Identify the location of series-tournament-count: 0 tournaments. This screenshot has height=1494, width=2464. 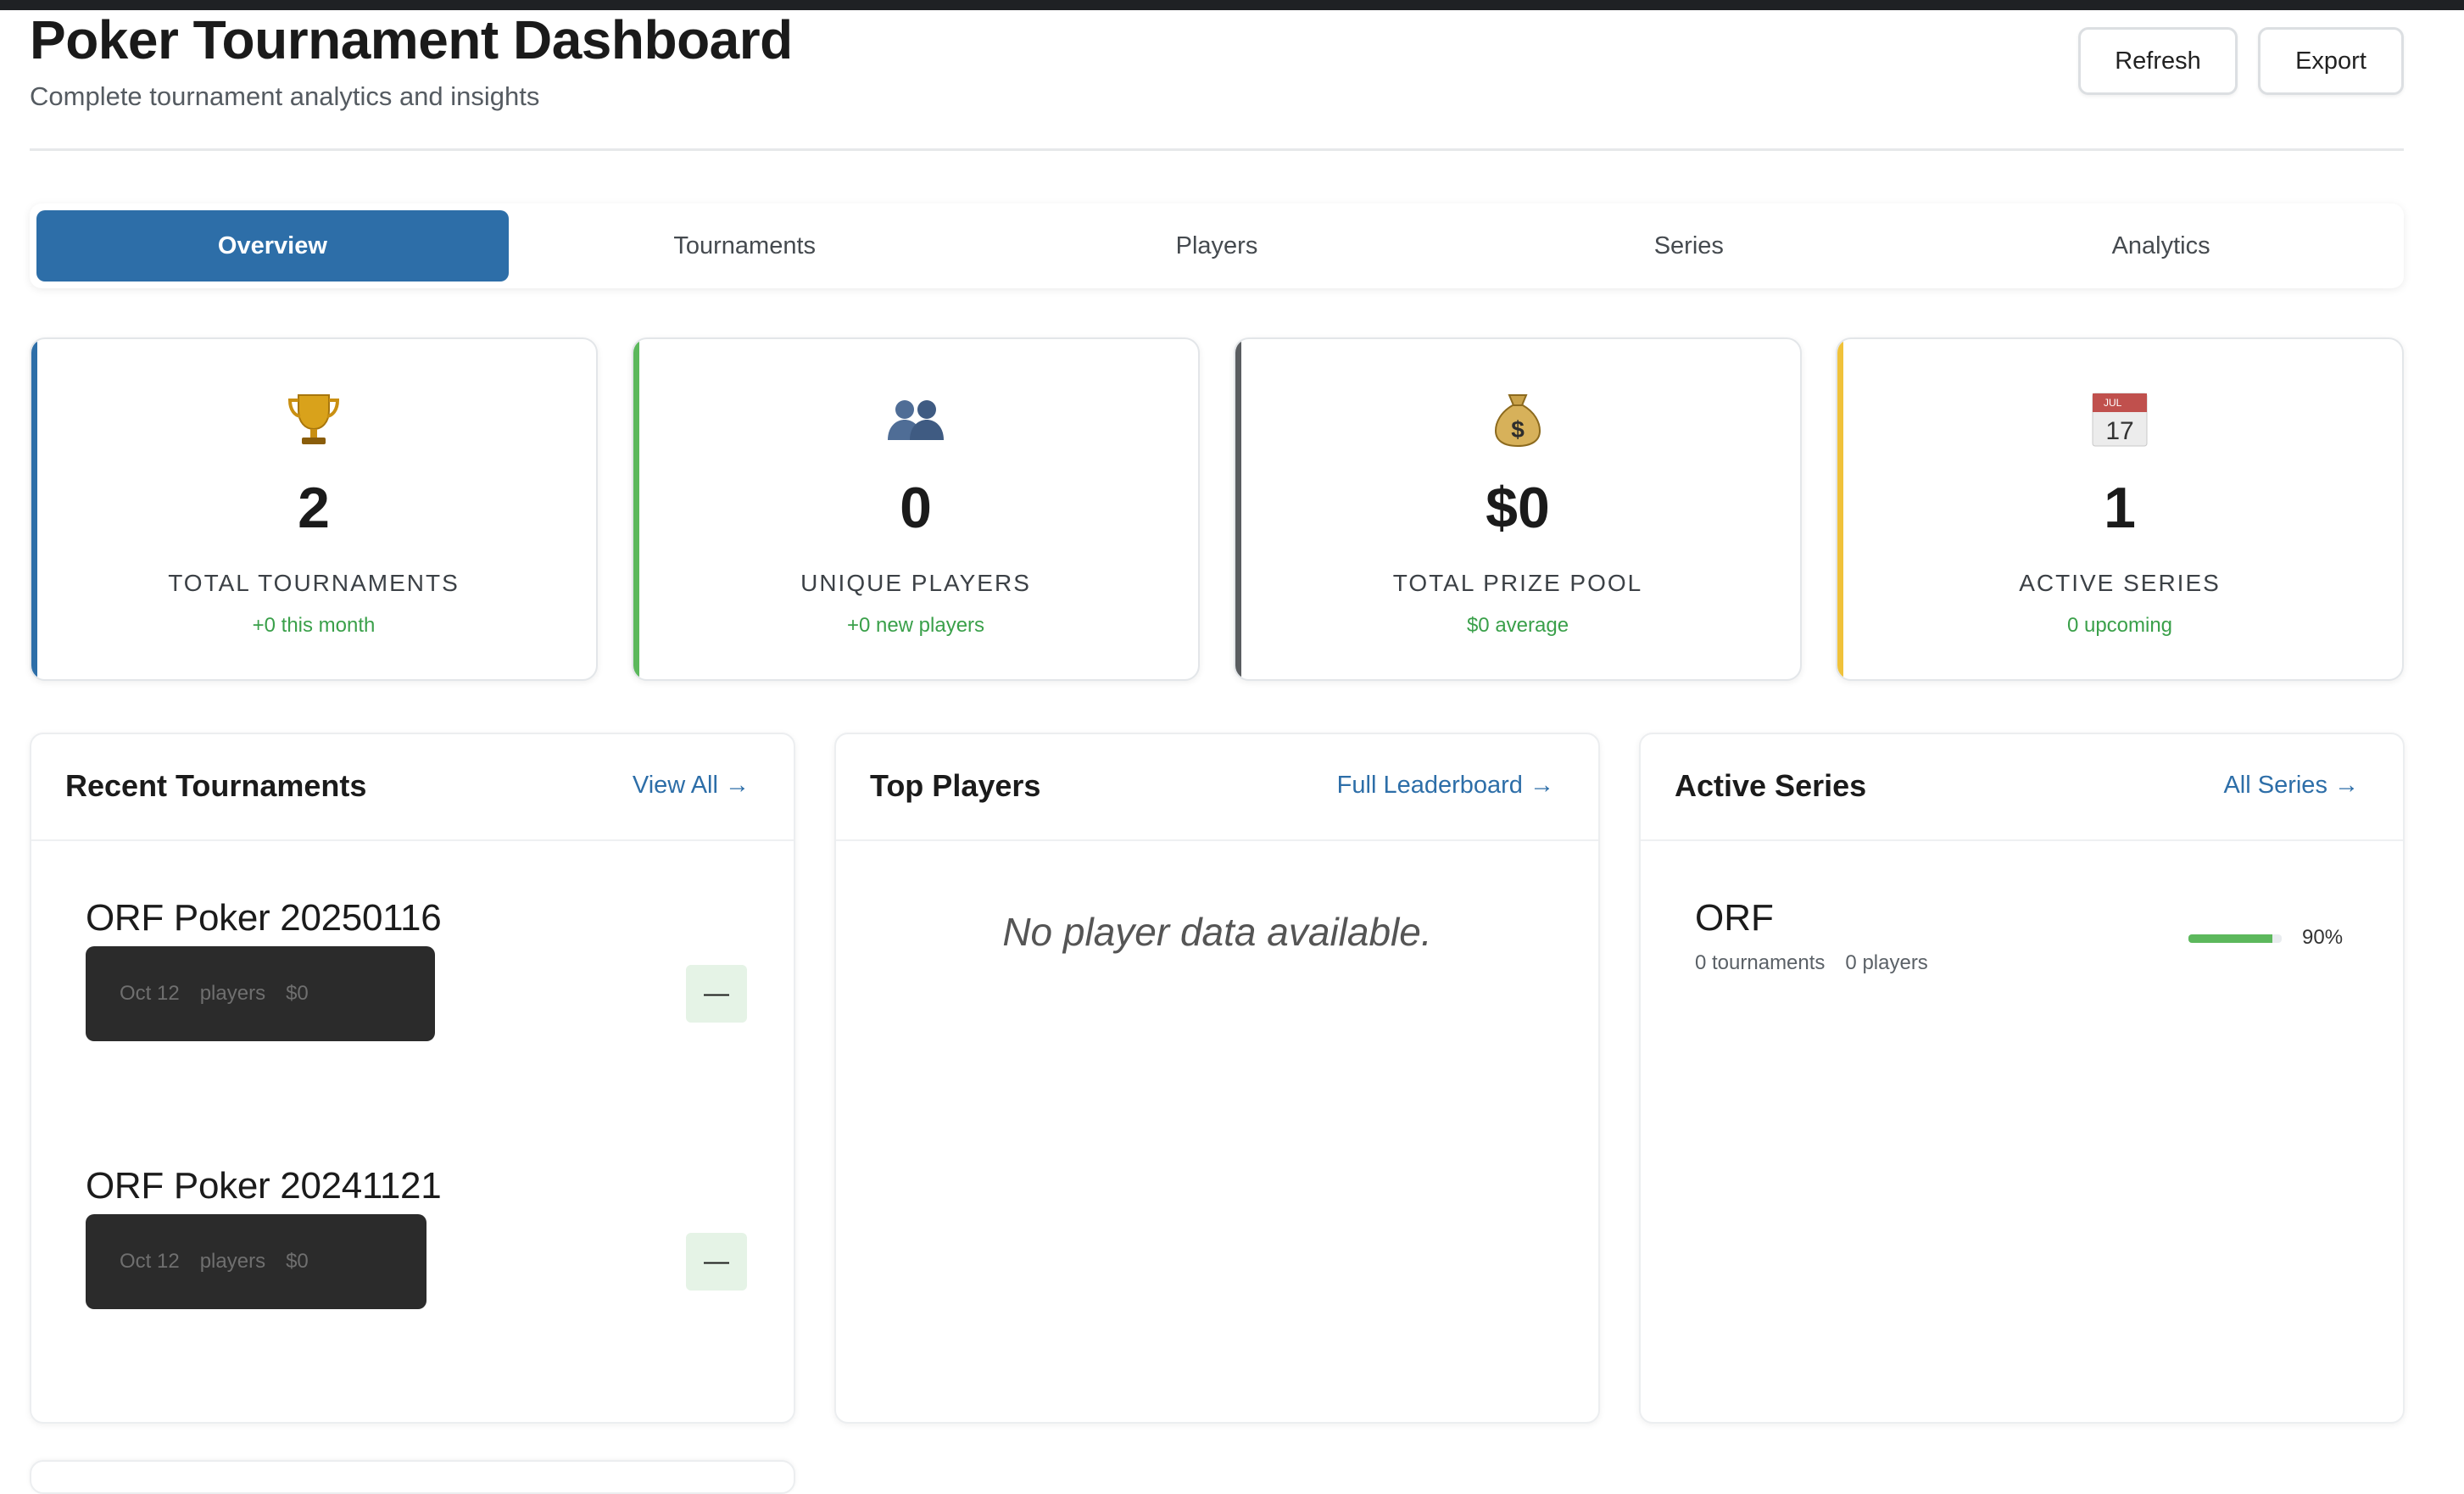
(1760, 962).